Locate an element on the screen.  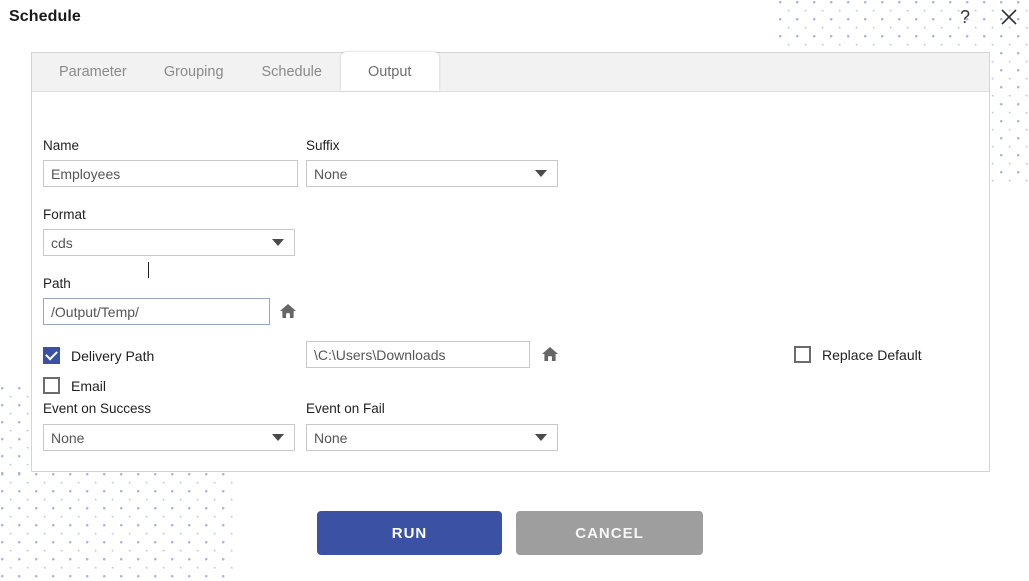
close-button is located at coordinates (1009, 17).